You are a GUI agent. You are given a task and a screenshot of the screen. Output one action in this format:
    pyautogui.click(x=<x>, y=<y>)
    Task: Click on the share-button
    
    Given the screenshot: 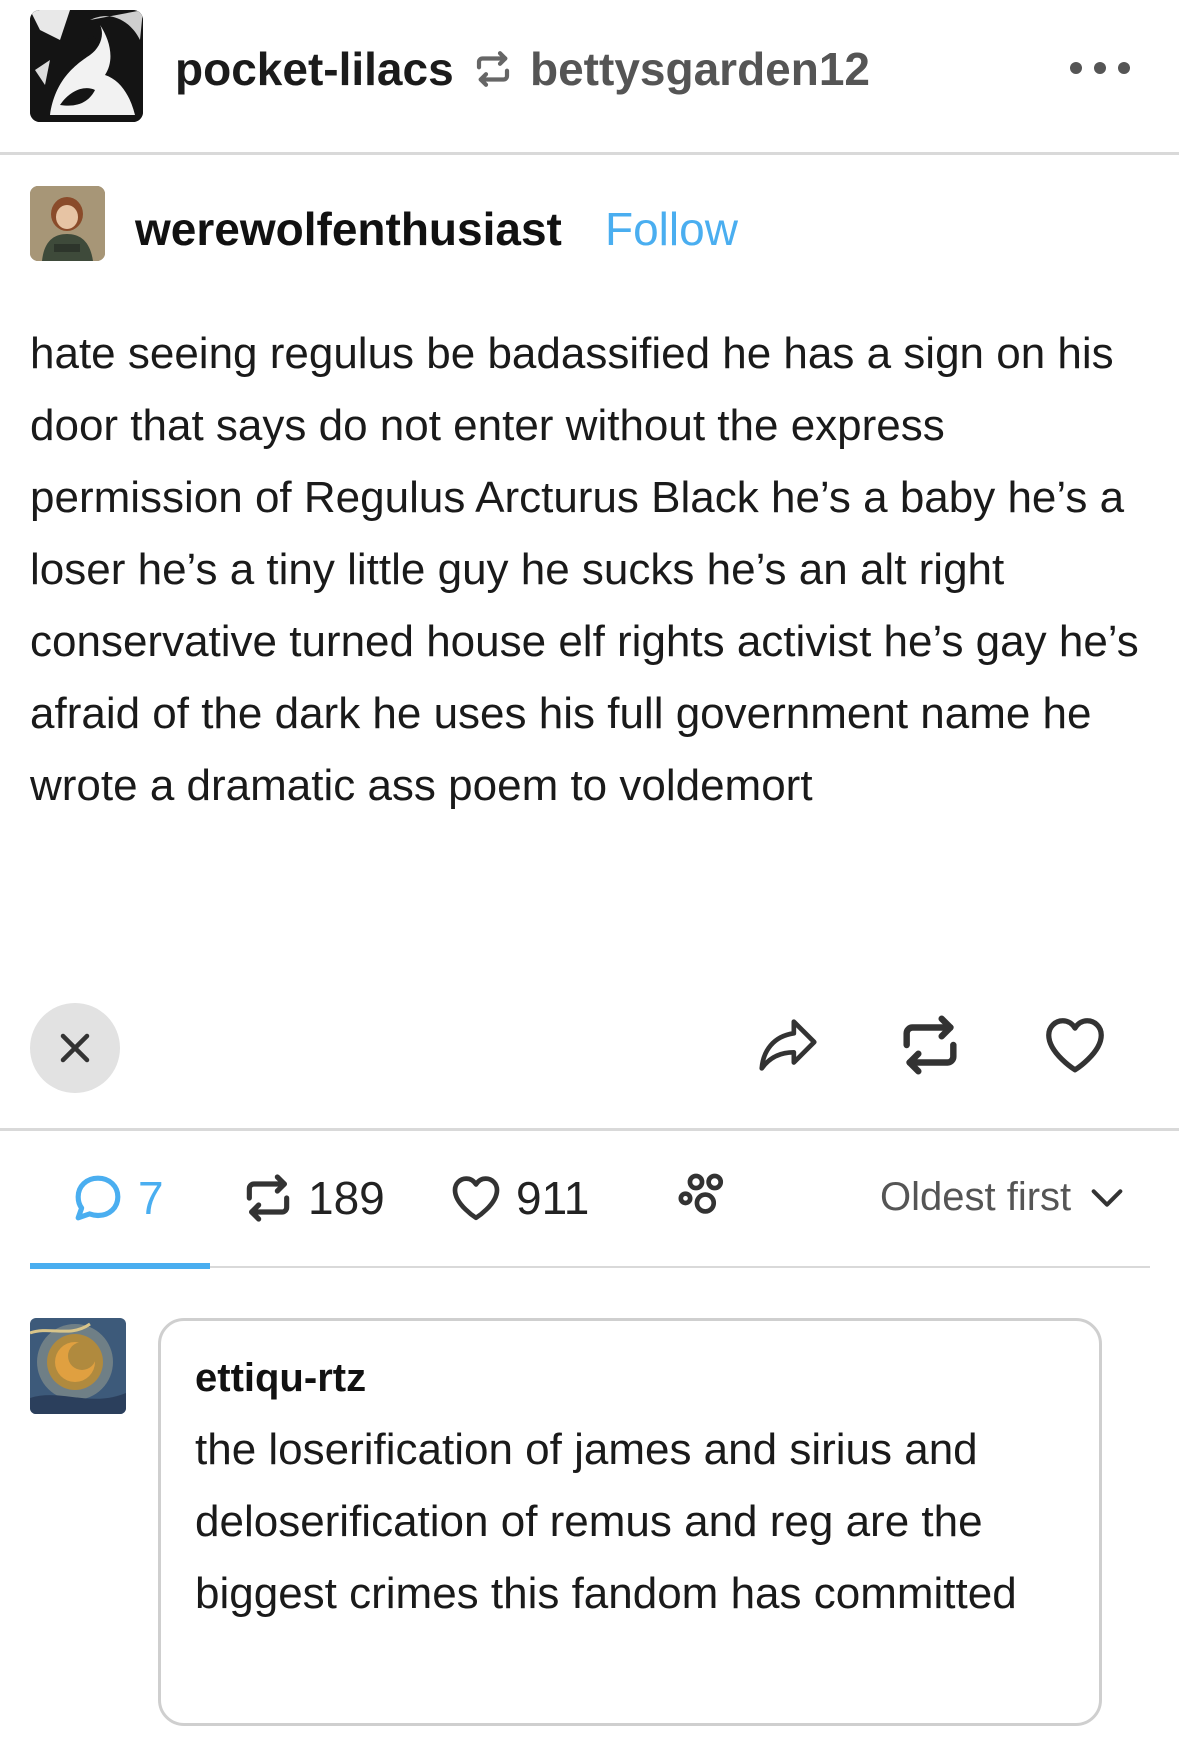 What is the action you would take?
    pyautogui.click(x=788, y=1045)
    